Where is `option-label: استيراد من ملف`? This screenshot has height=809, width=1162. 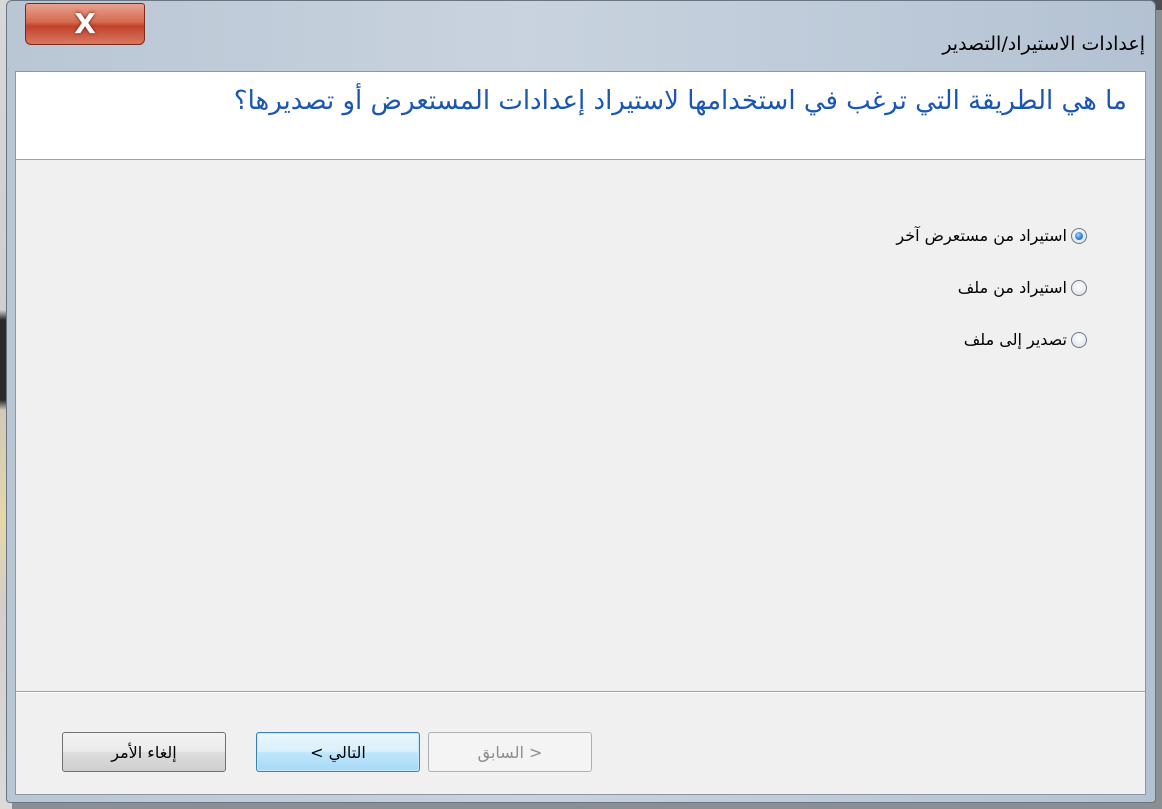 option-label: استيراد من ملف is located at coordinates (1012, 287).